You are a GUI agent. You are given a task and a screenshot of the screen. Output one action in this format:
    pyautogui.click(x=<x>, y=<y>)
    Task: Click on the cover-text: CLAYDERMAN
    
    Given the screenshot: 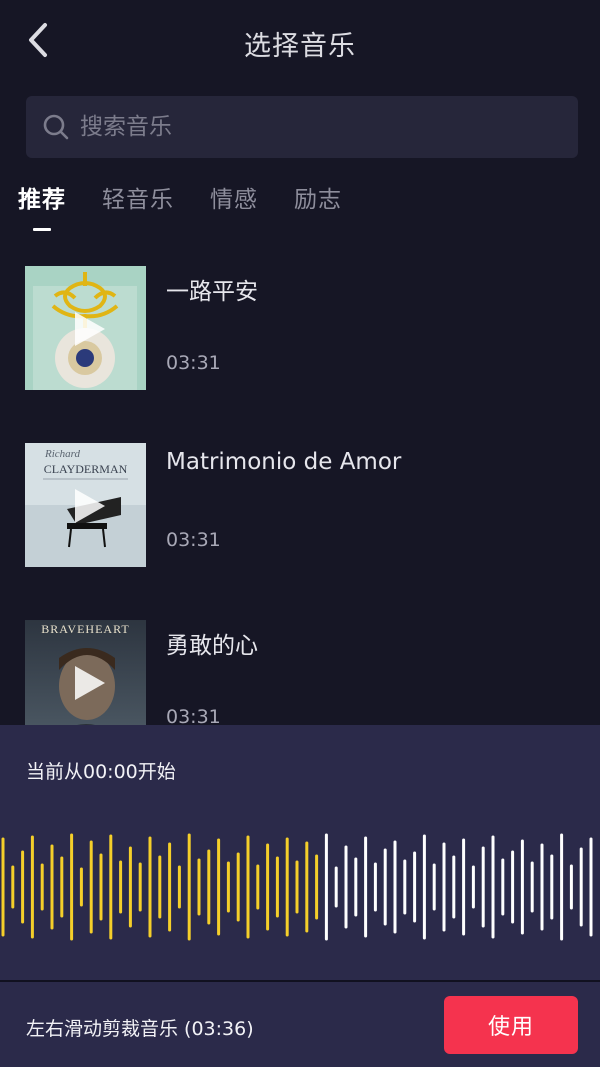 What is the action you would take?
    pyautogui.click(x=86, y=469)
    